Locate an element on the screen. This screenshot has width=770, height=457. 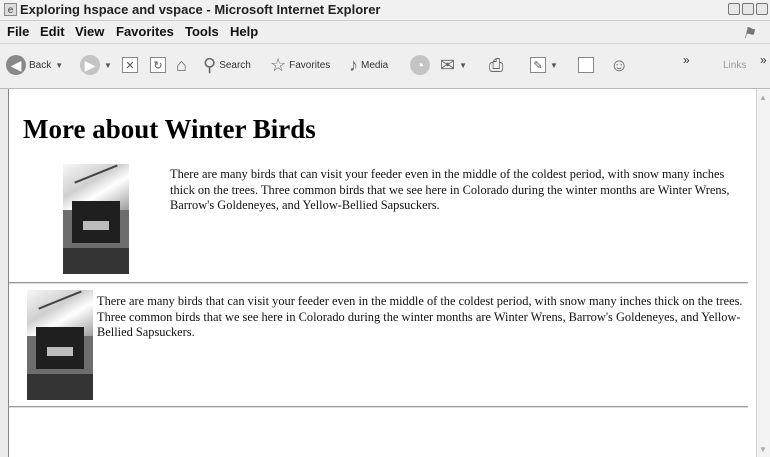
edit-button: ✎ ▼ is located at coordinates (544, 65).